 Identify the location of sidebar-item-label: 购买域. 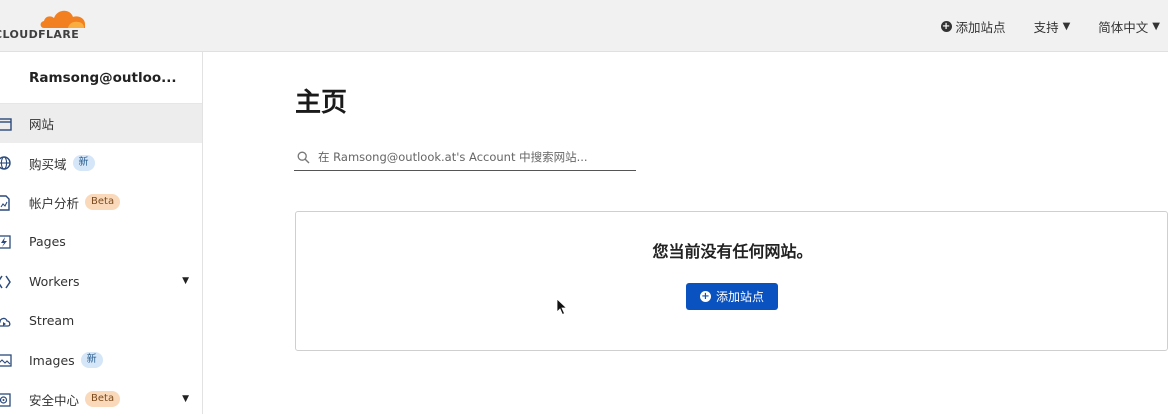
(48, 164).